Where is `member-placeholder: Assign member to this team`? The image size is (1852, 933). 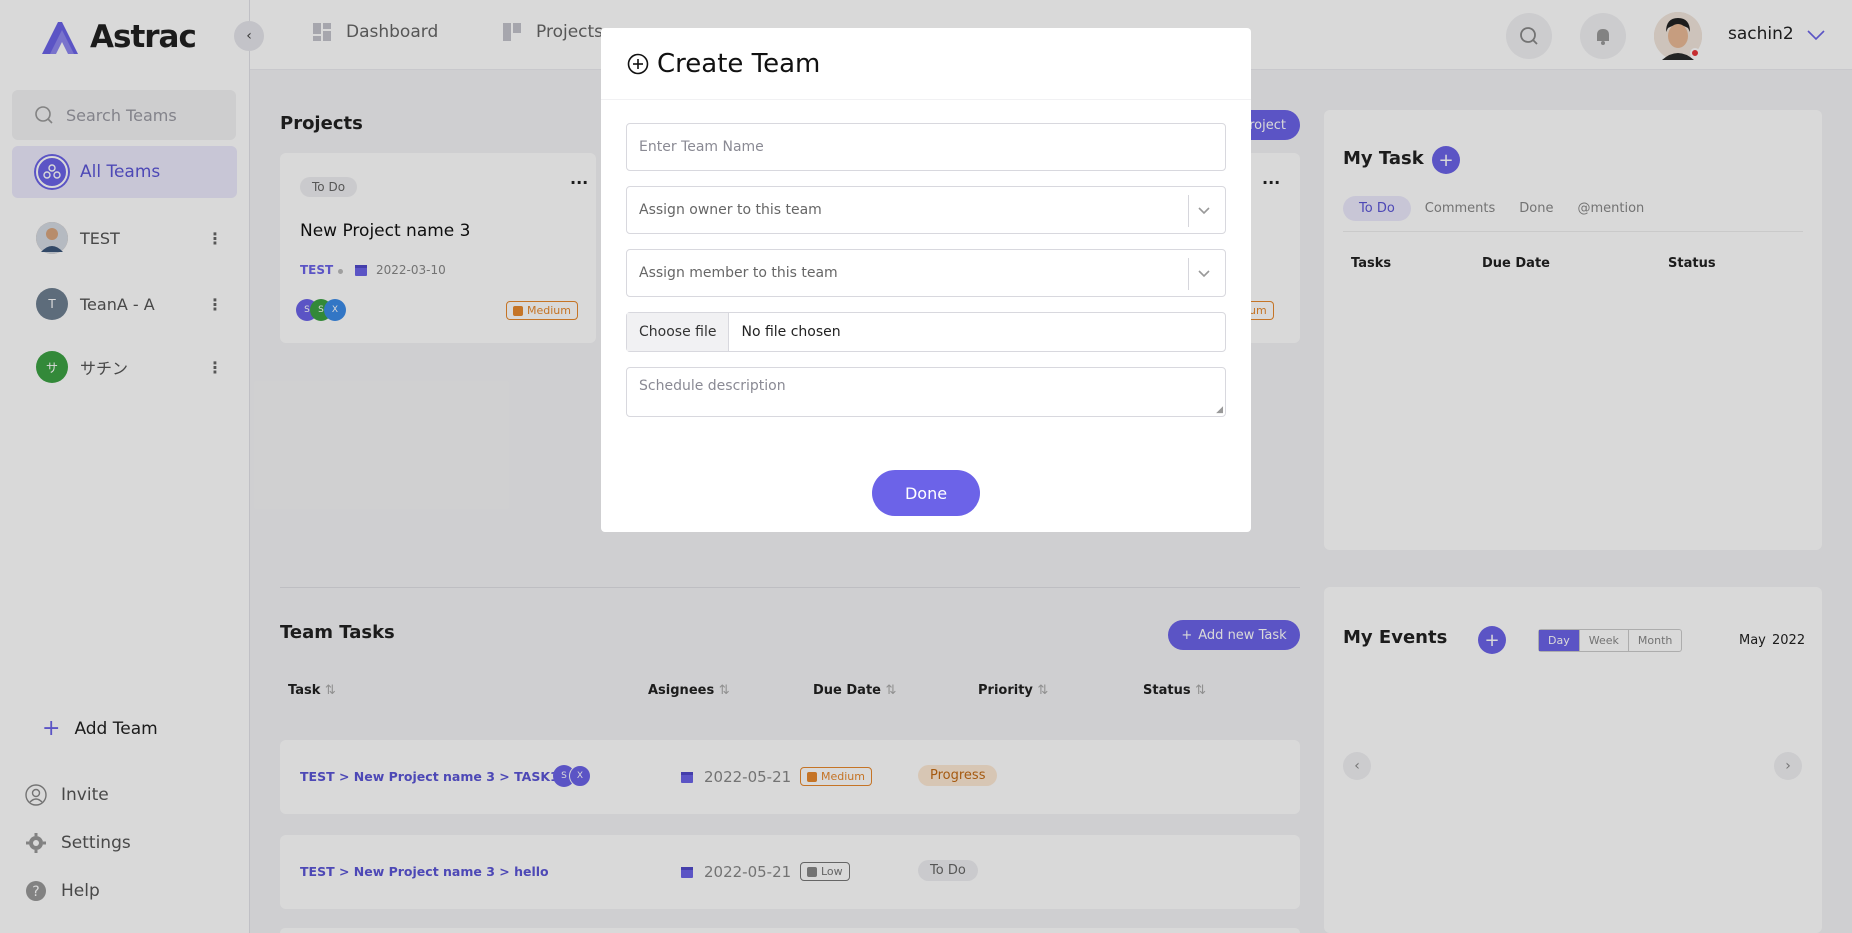
member-placeholder: Assign member to this team is located at coordinates (738, 273).